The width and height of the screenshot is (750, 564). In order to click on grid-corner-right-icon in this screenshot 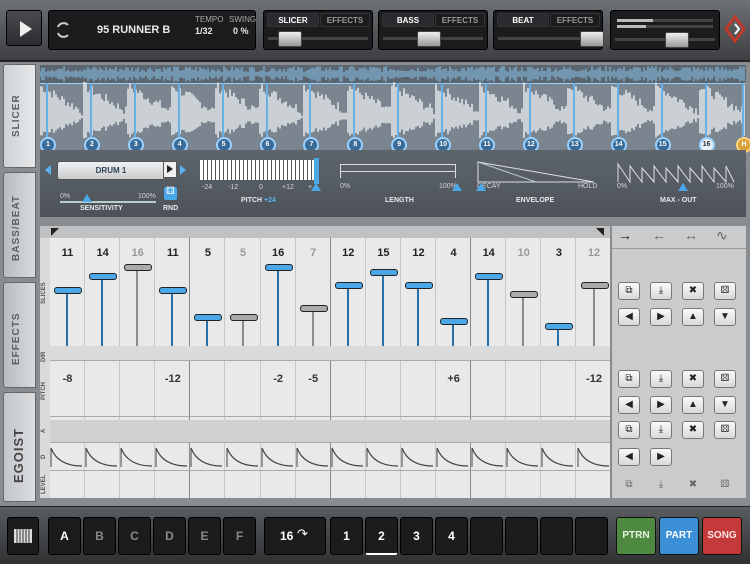, I will do `click(600, 232)`.